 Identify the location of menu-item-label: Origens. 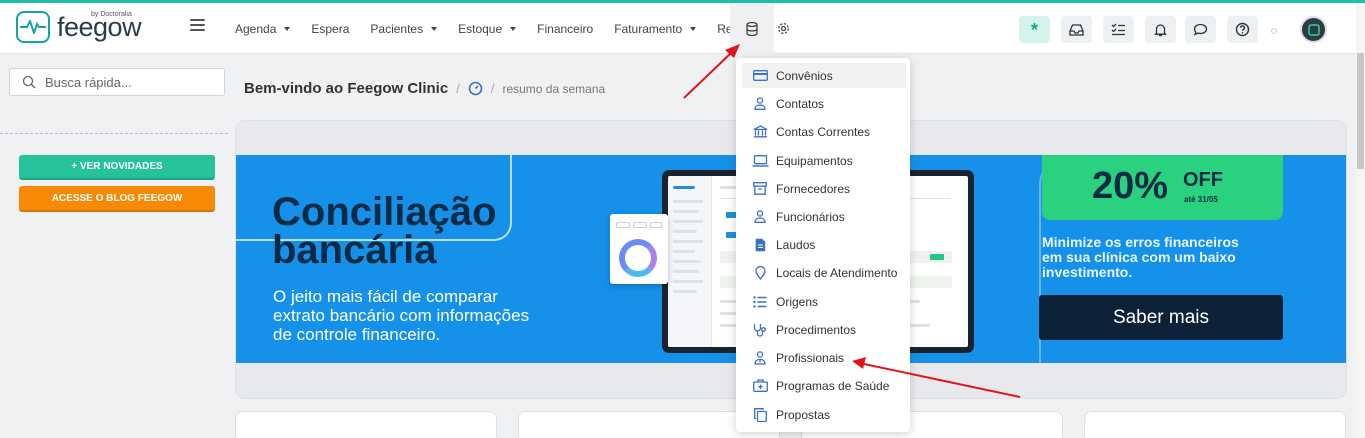
(797, 301).